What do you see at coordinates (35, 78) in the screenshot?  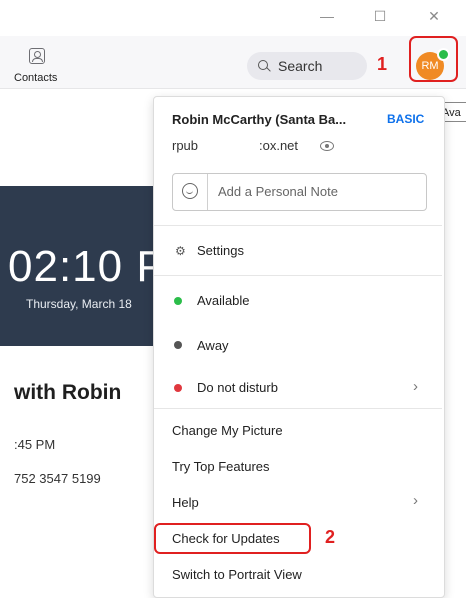 I see `contacts-tab-label: Contacts` at bounding box center [35, 78].